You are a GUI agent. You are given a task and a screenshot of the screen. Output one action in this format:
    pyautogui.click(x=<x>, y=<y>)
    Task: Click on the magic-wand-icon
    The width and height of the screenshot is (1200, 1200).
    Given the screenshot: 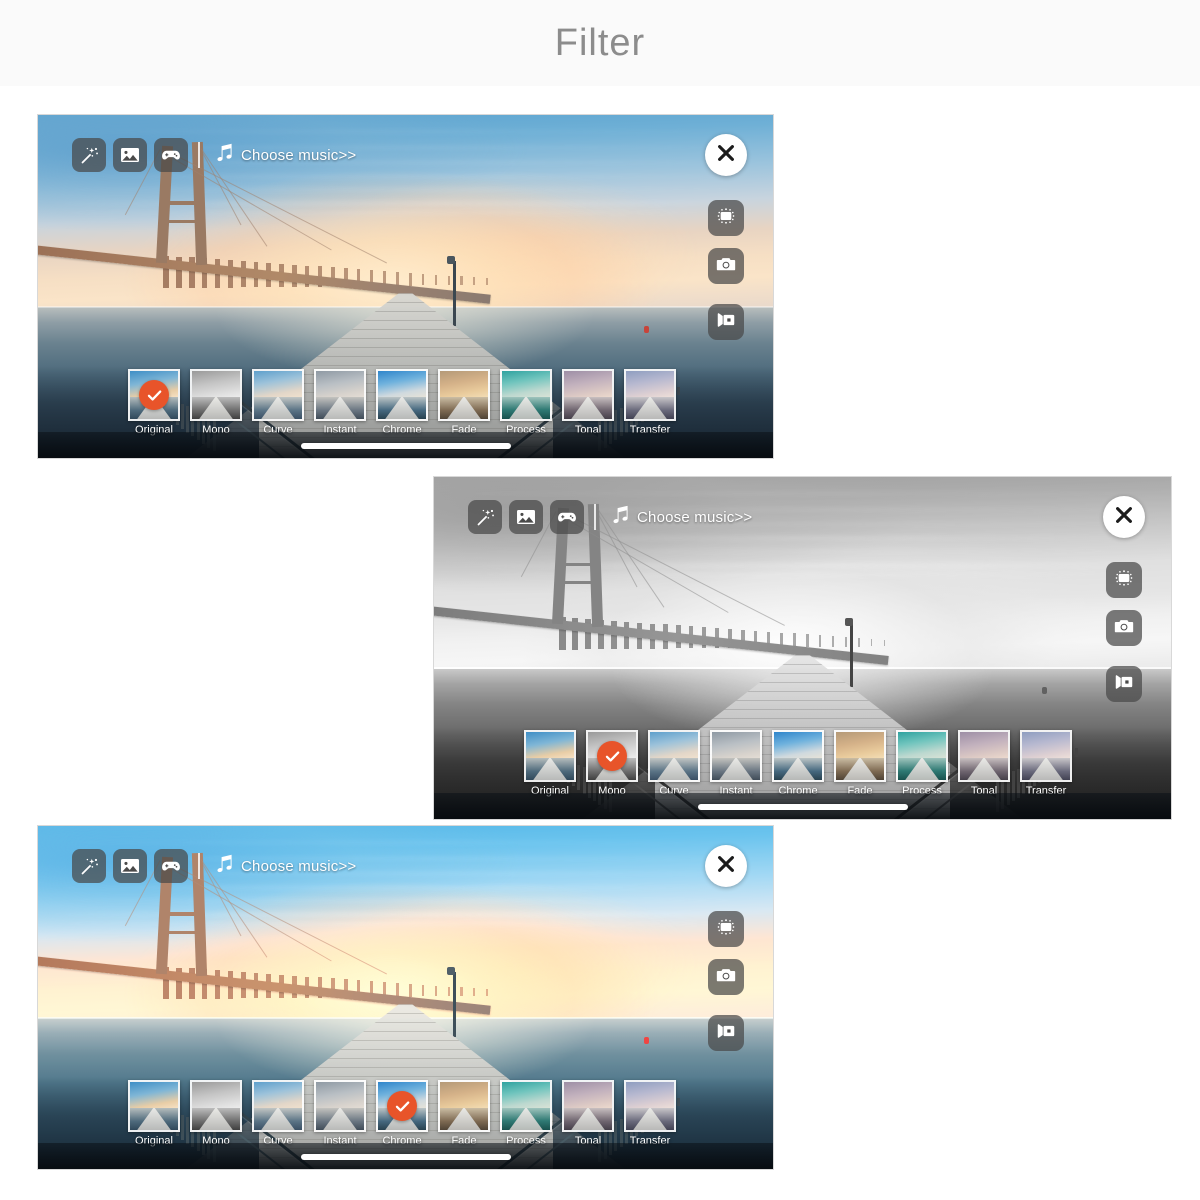 What is the action you would take?
    pyautogui.click(x=485, y=517)
    